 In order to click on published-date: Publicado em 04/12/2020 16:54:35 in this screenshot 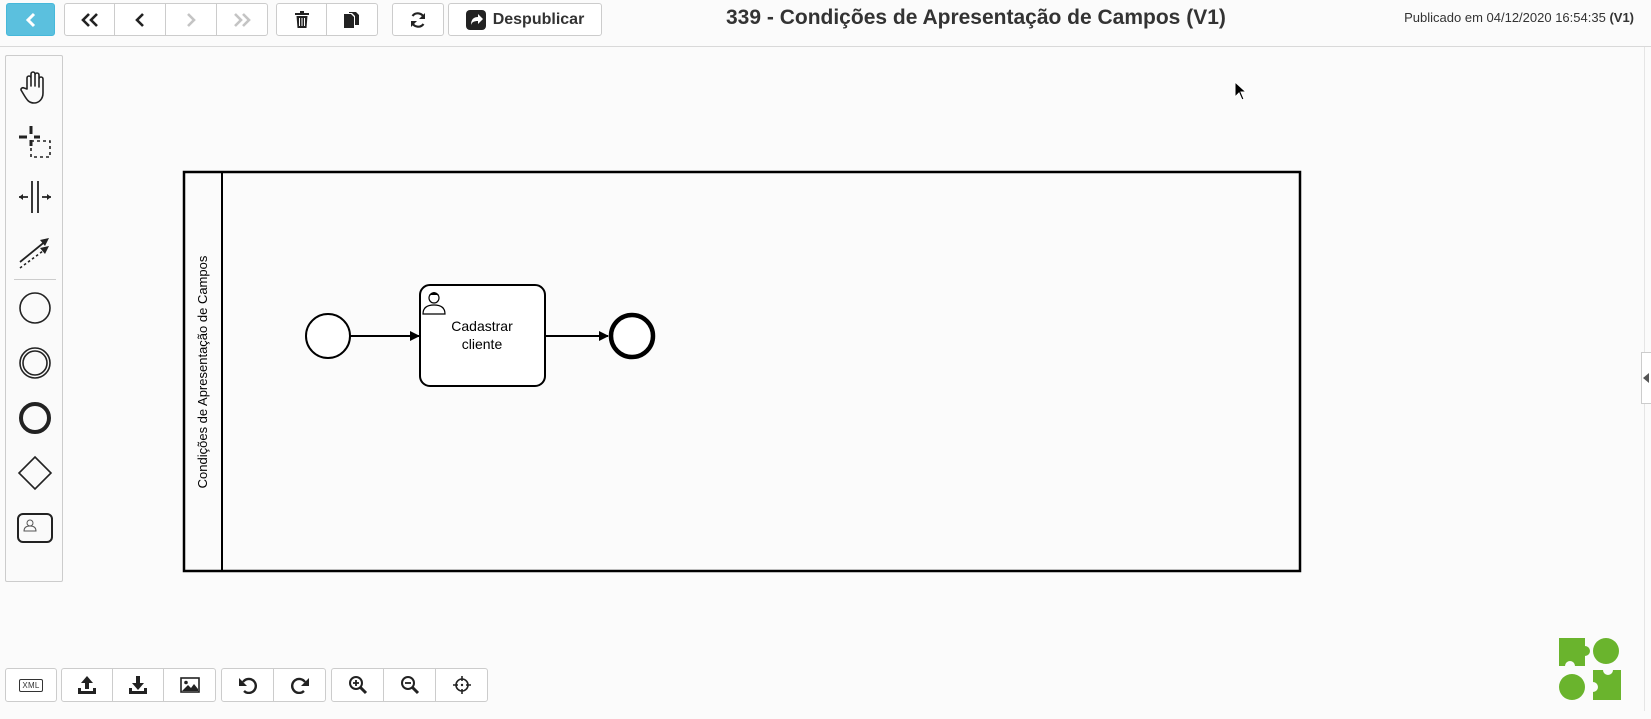, I will do `click(1505, 17)`.